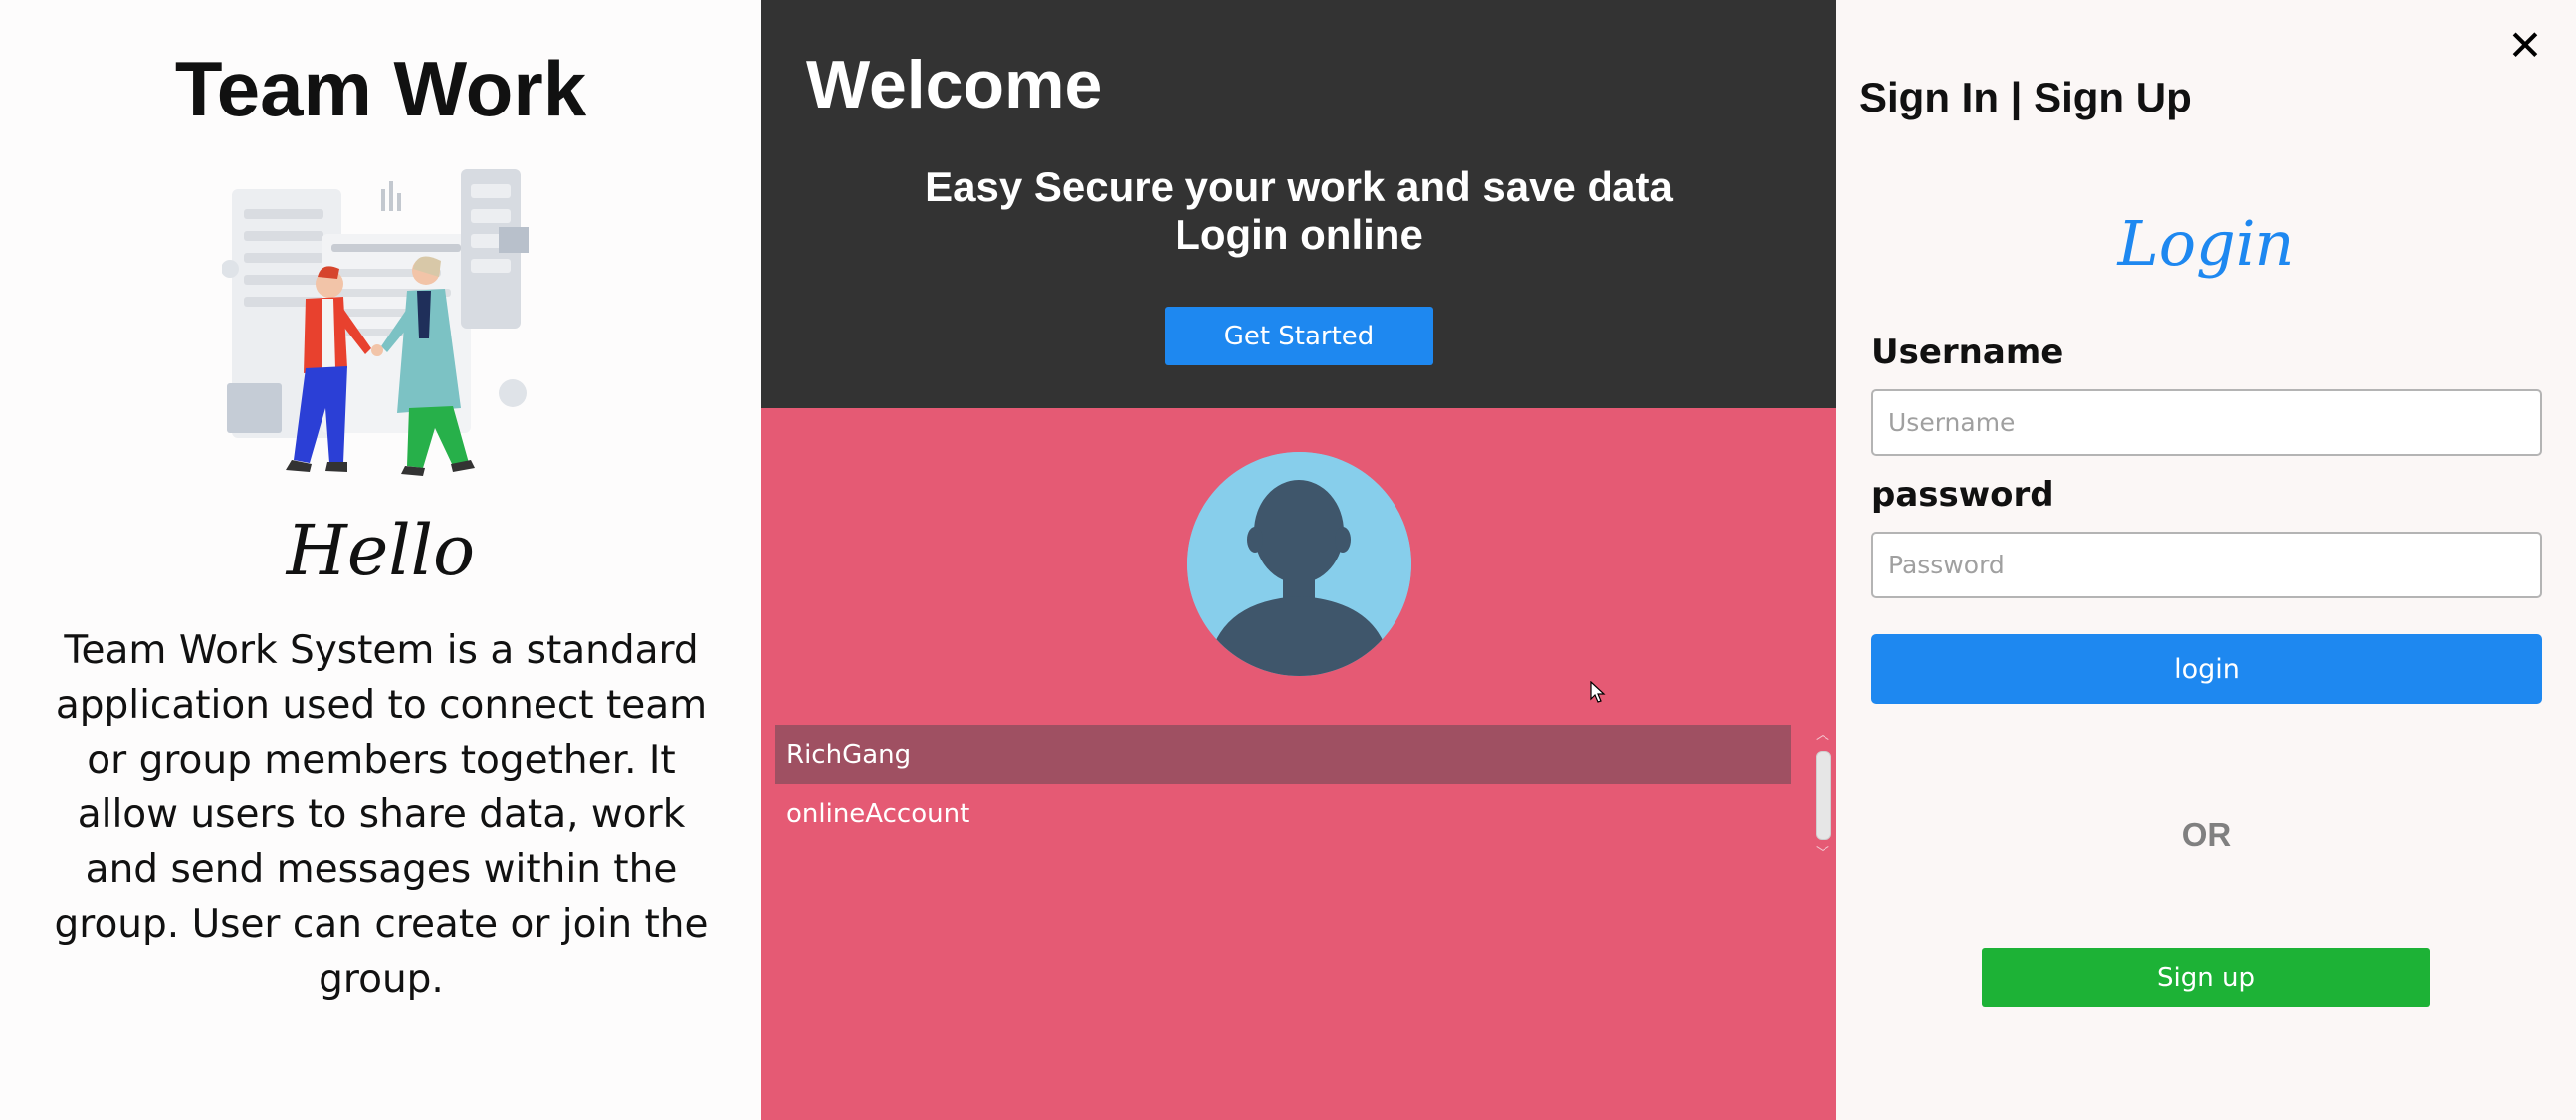 This screenshot has width=2576, height=1120. Describe the element at coordinates (1822, 854) in the screenshot. I see `scroll-down-arrow-icon: ﹀` at that location.